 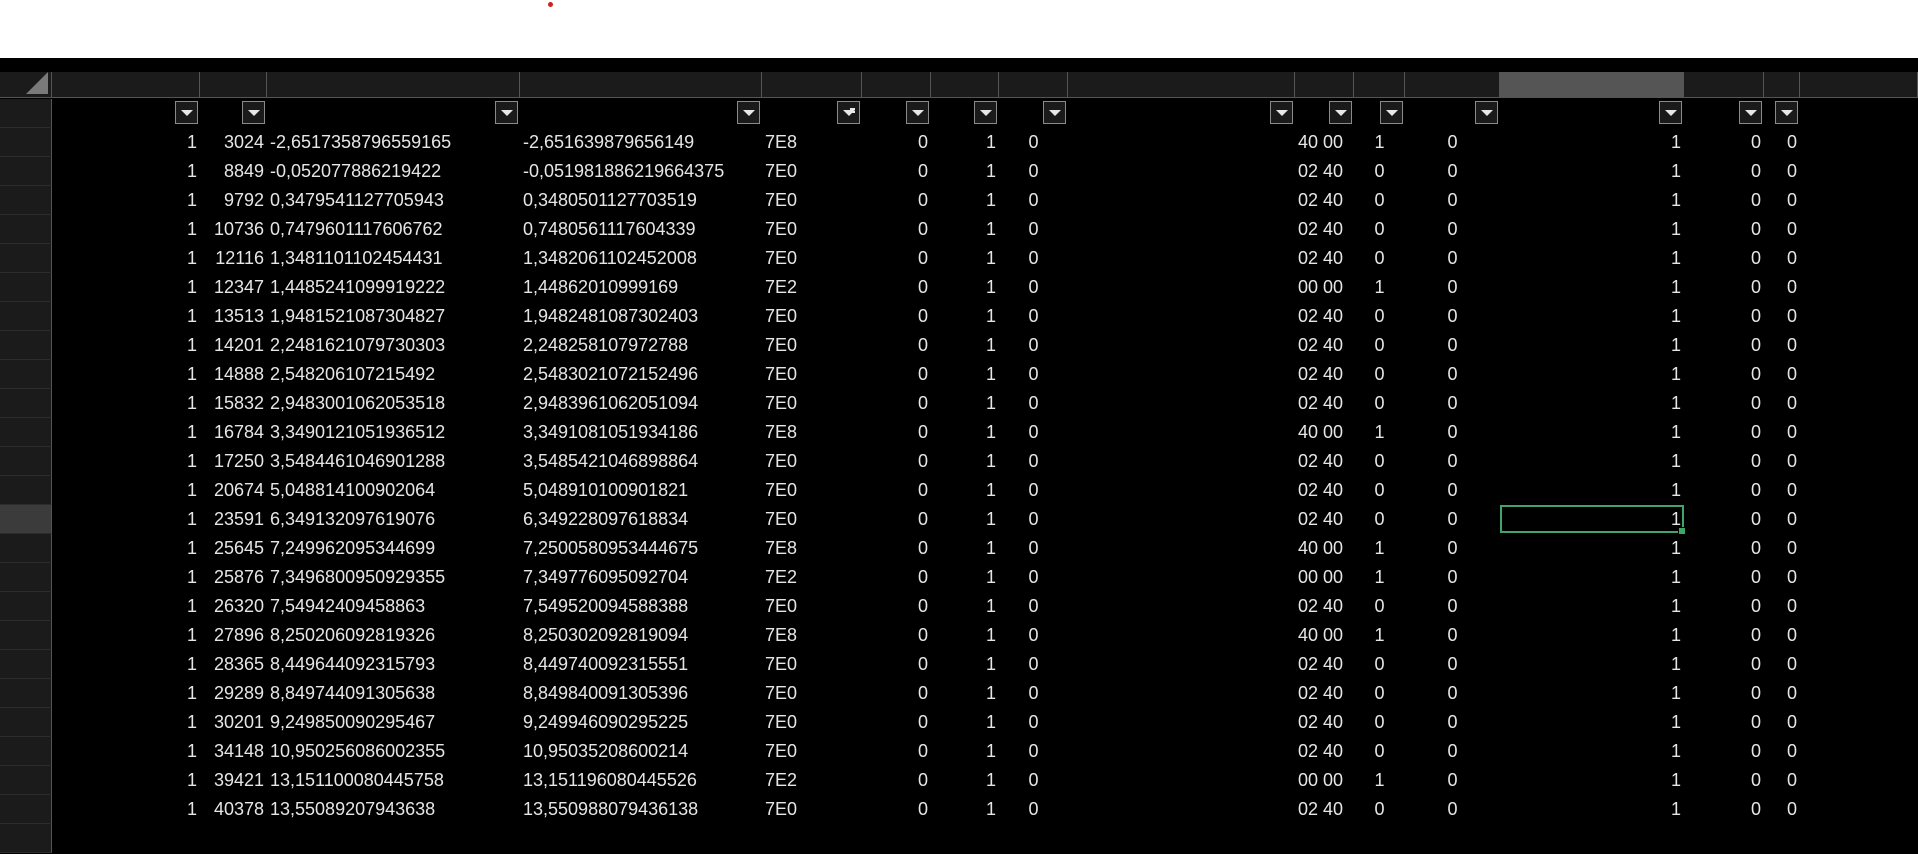 What do you see at coordinates (393, 751) in the screenshot?
I see `table-cell: 10,950256086002355` at bounding box center [393, 751].